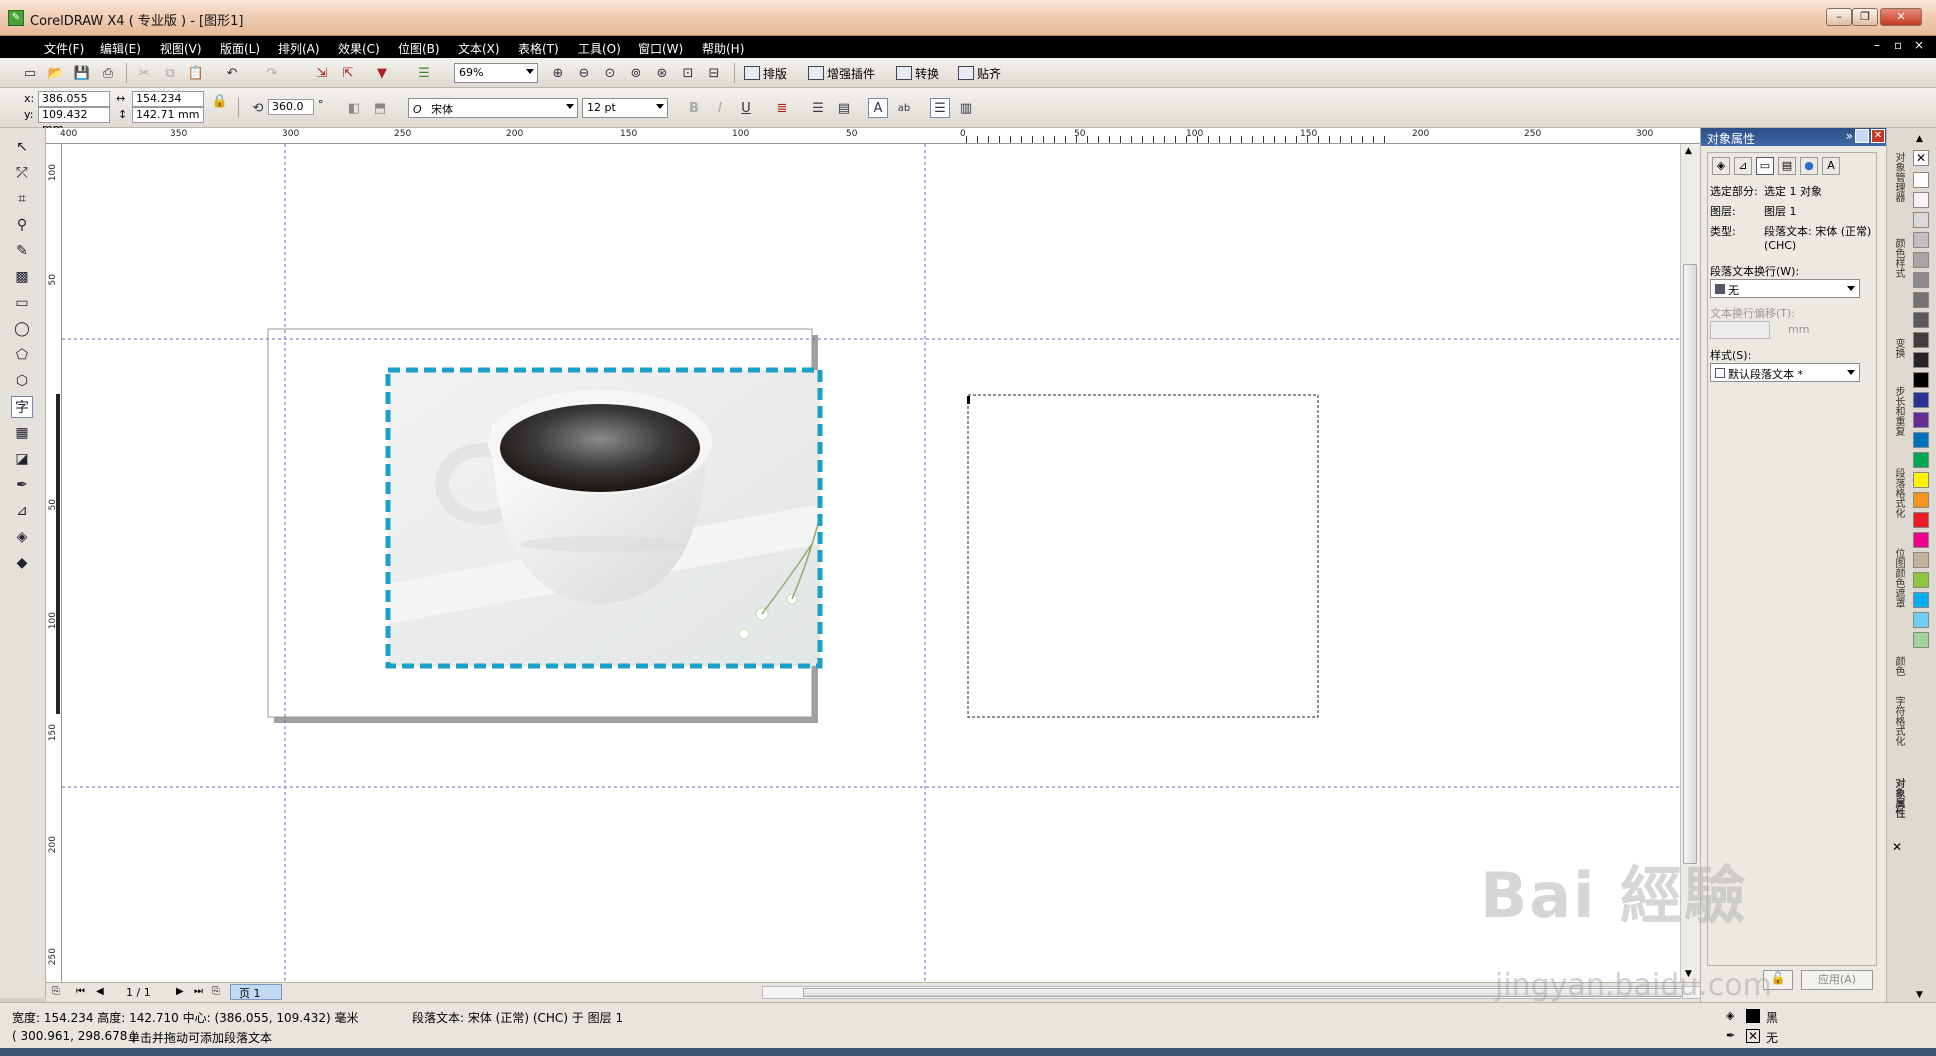 The image size is (1936, 1056). Describe the element at coordinates (120, 48) in the screenshot. I see `menu-edit: 编辑(E)` at that location.